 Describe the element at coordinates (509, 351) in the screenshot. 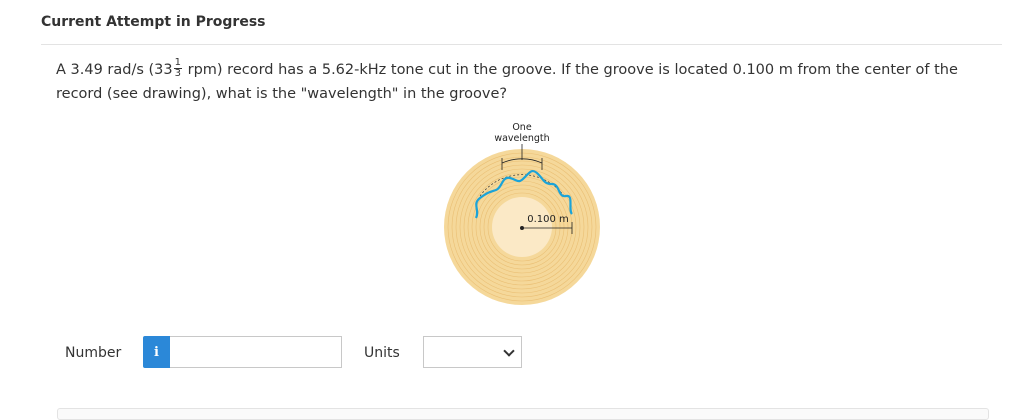

I see `chevron-down-icon` at that location.